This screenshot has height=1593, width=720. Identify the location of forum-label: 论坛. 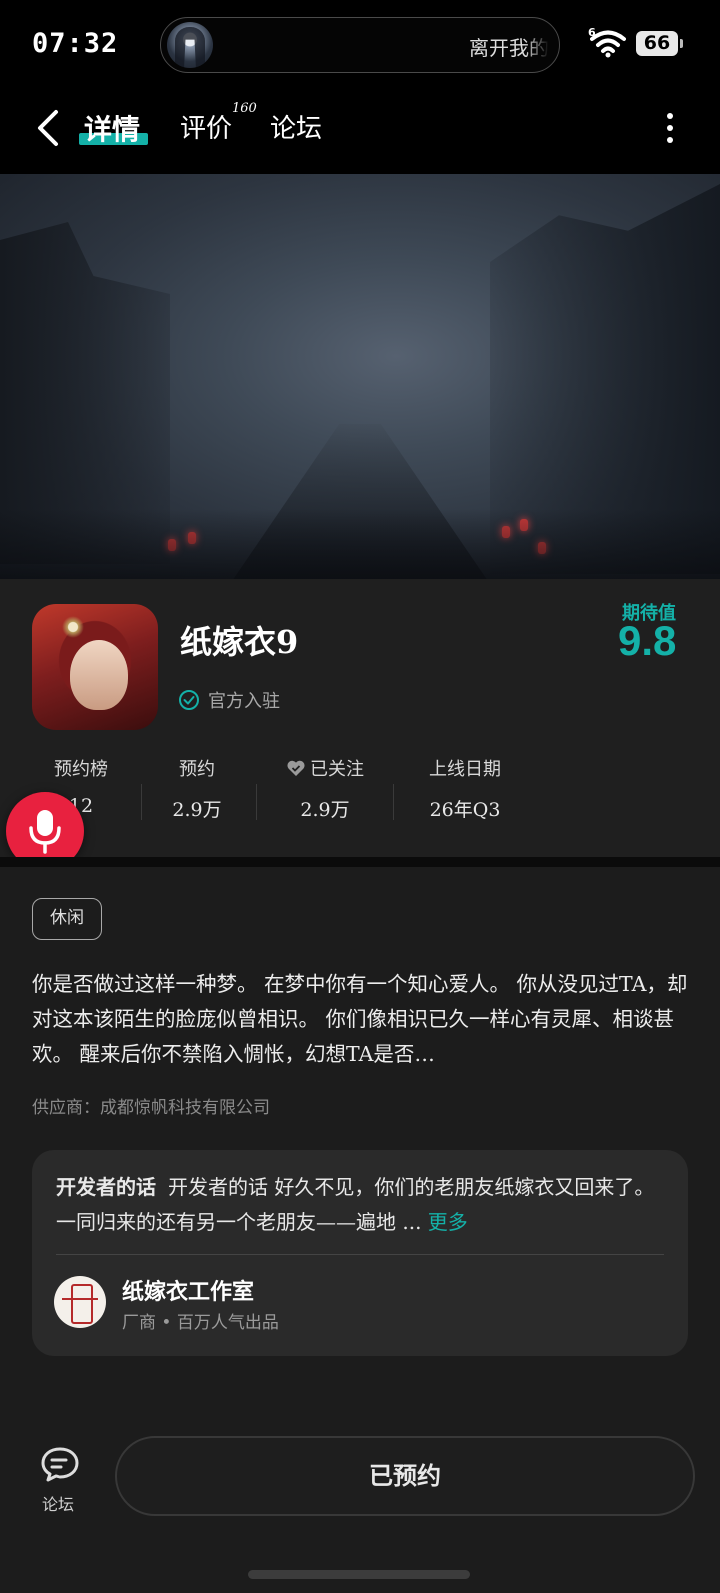
(58, 1503).